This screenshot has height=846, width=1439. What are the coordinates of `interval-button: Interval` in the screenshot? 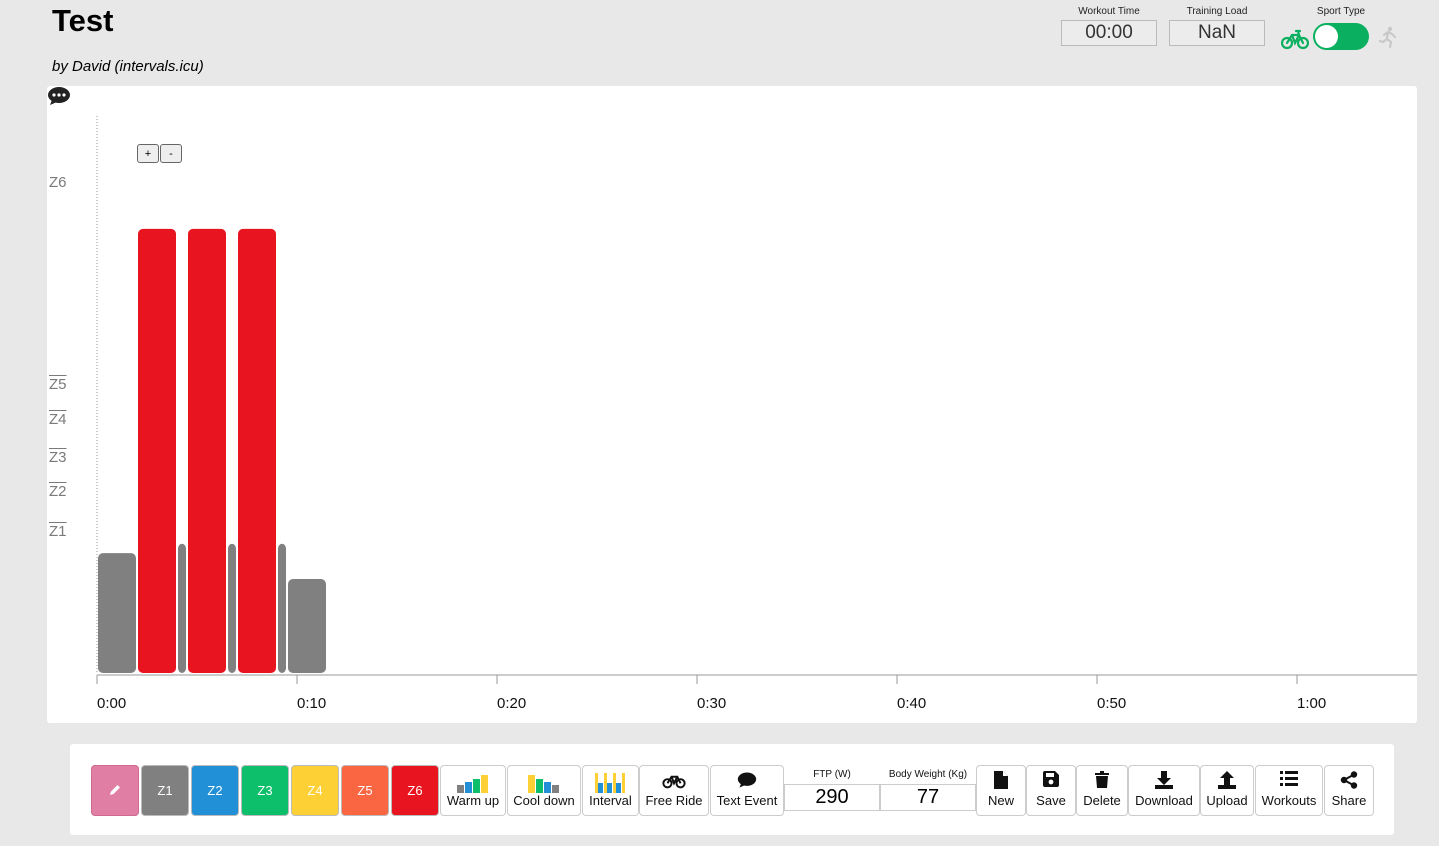 It's located at (610, 790).